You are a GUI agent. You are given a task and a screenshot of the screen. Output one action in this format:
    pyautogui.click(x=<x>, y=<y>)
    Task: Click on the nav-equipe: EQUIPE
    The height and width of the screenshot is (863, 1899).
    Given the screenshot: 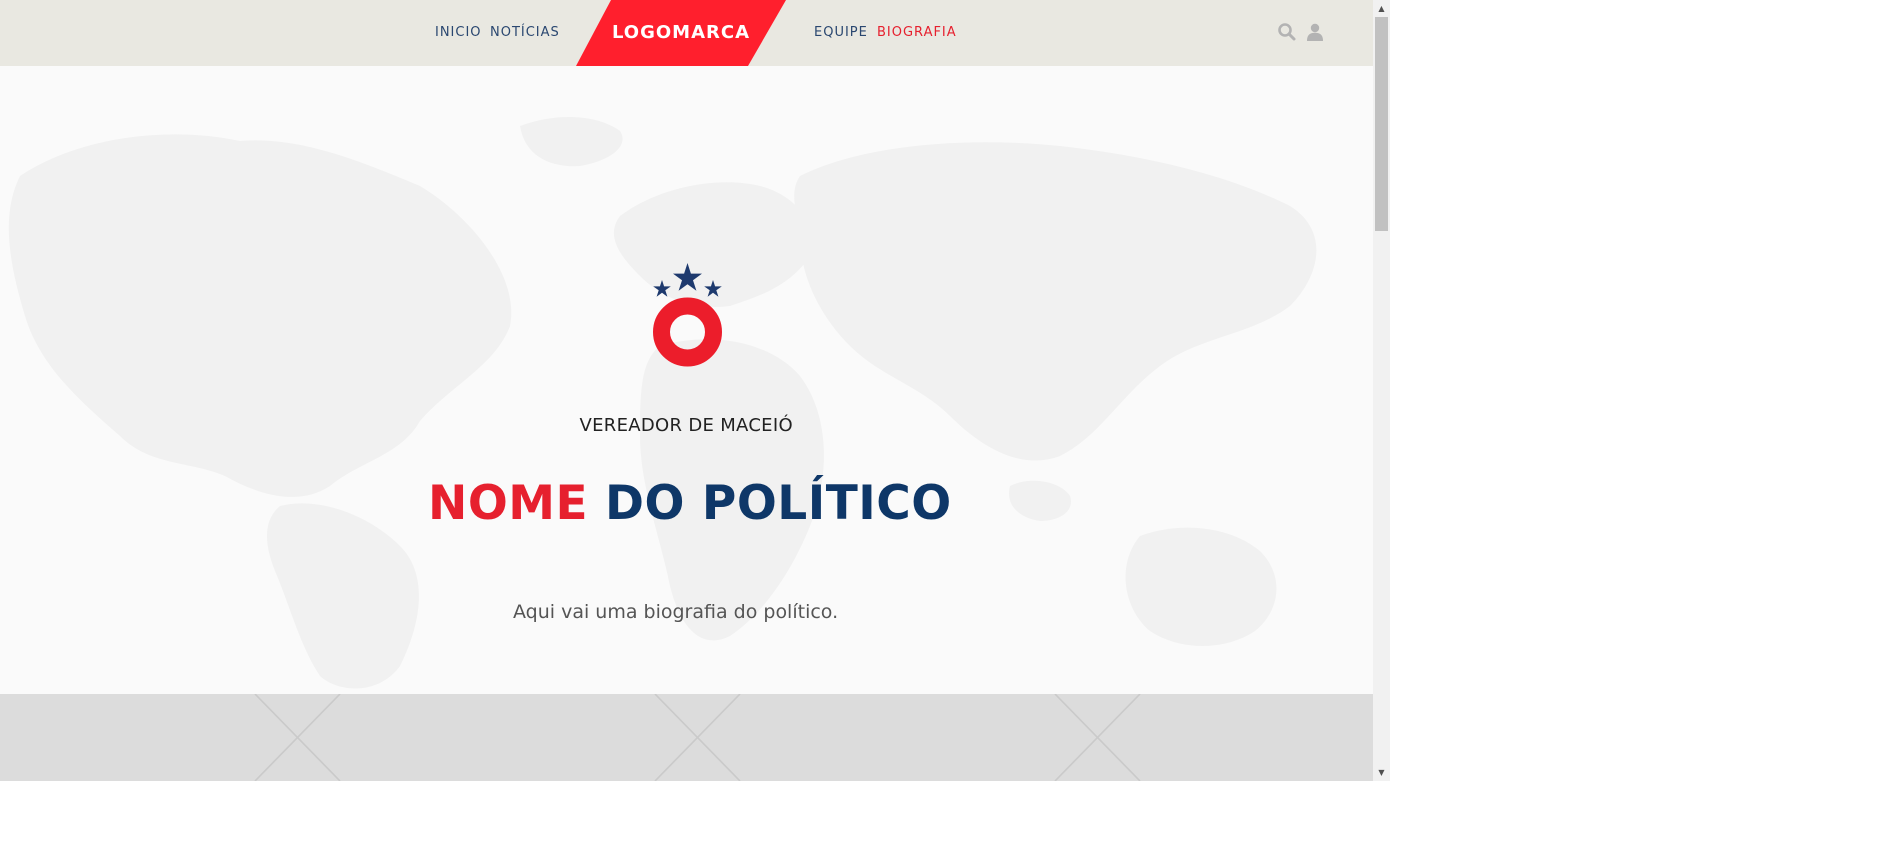 What is the action you would take?
    pyautogui.click(x=841, y=32)
    